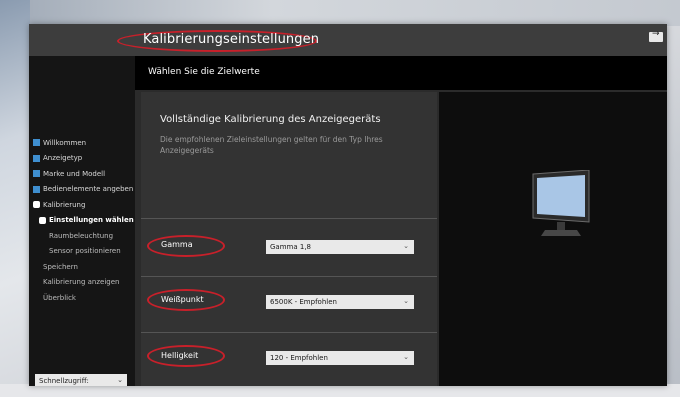 This screenshot has height=397, width=680. What do you see at coordinates (204, 72) in the screenshot?
I see `section-title: Wählen Sie die Zielwerte` at bounding box center [204, 72].